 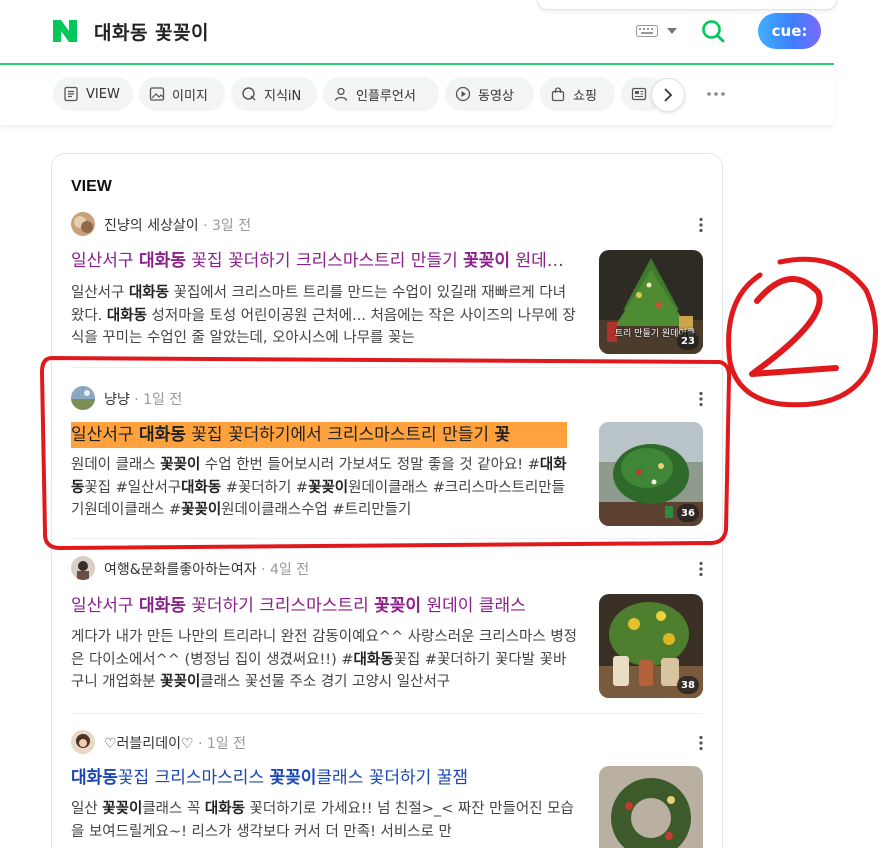 What do you see at coordinates (672, 31) in the screenshot?
I see `chevron-down-icon` at bounding box center [672, 31].